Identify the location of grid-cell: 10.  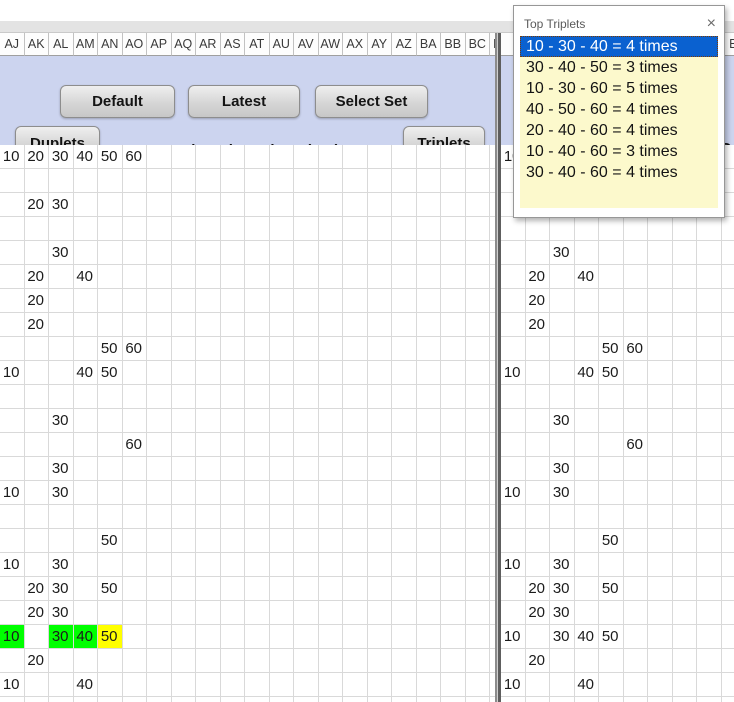
(513, 373).